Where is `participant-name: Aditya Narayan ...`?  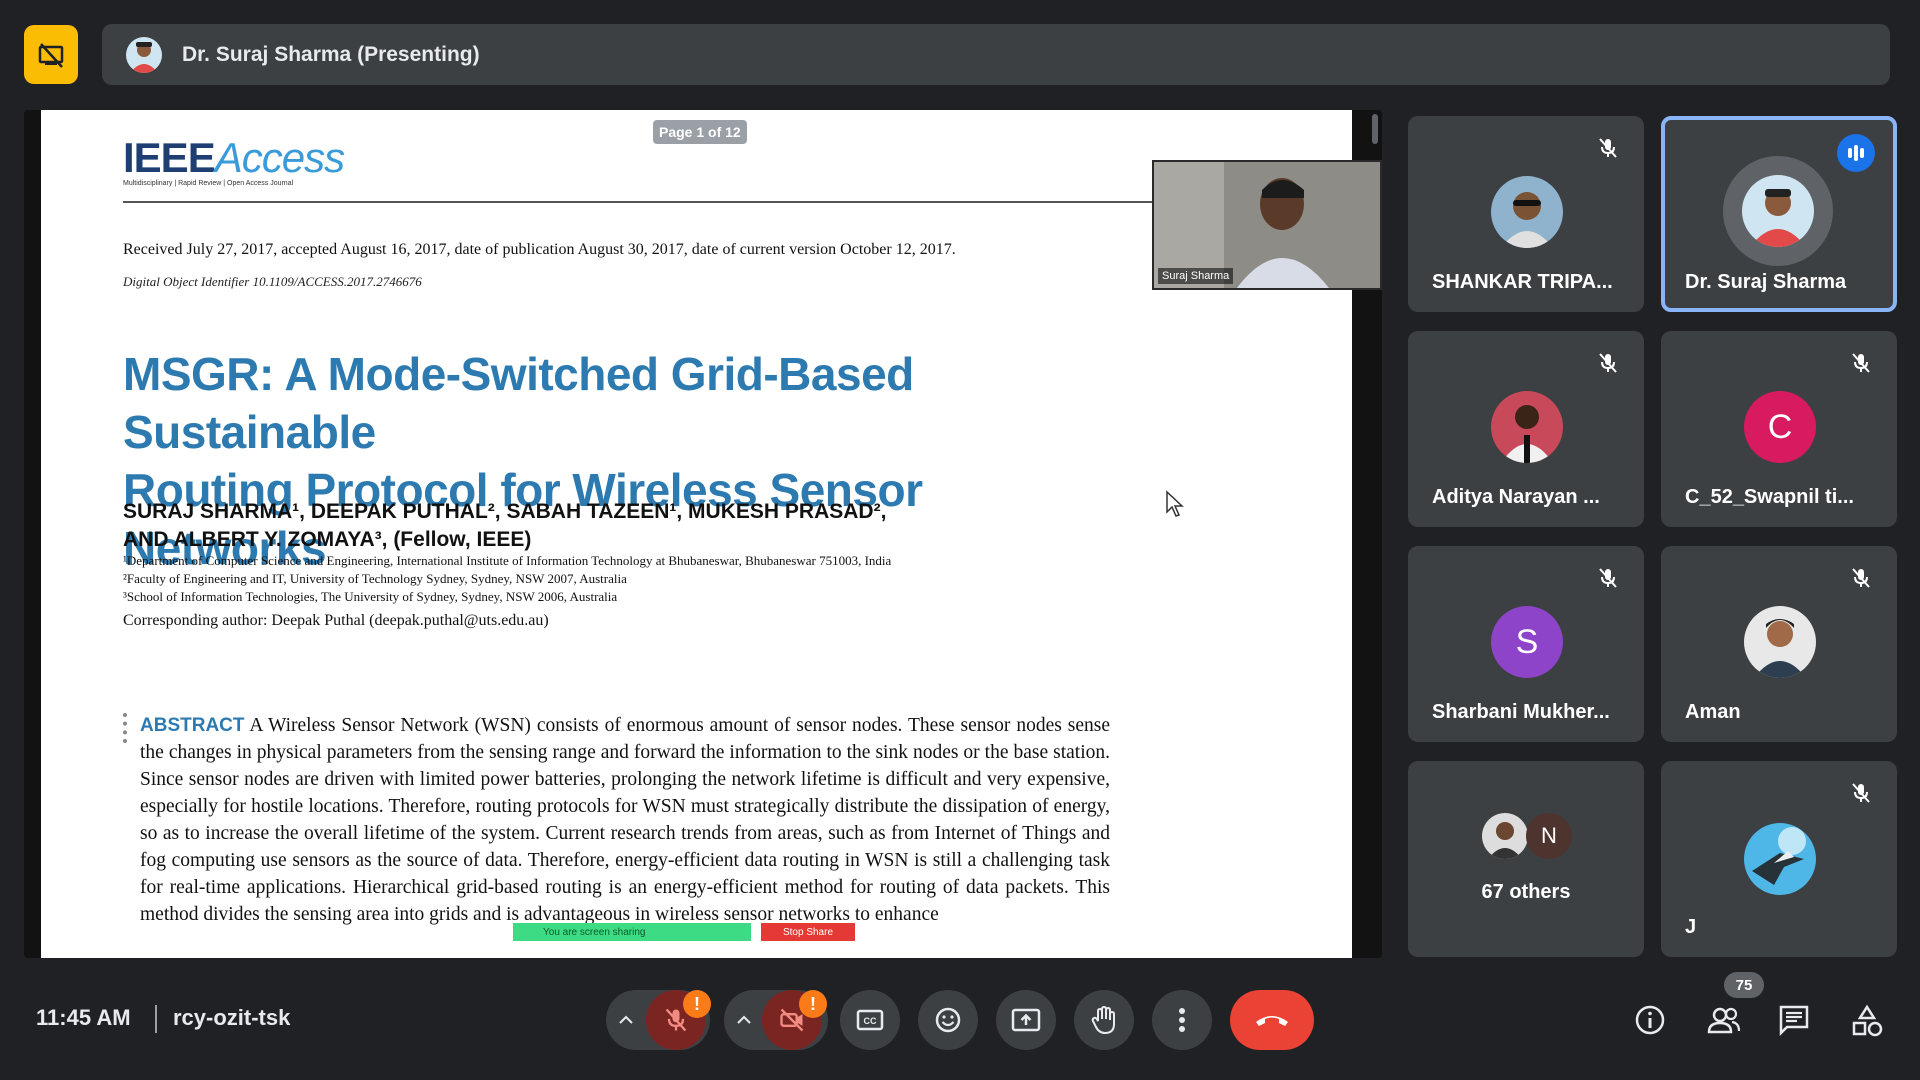 participant-name: Aditya Narayan ... is located at coordinates (1516, 497).